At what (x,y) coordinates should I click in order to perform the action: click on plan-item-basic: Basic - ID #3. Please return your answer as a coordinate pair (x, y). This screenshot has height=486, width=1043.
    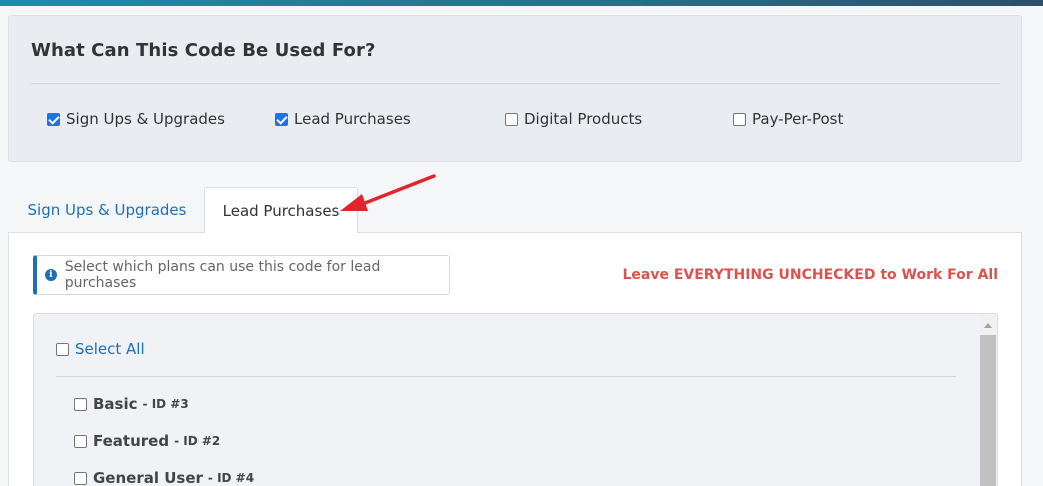
    Looking at the image, I should click on (131, 404).